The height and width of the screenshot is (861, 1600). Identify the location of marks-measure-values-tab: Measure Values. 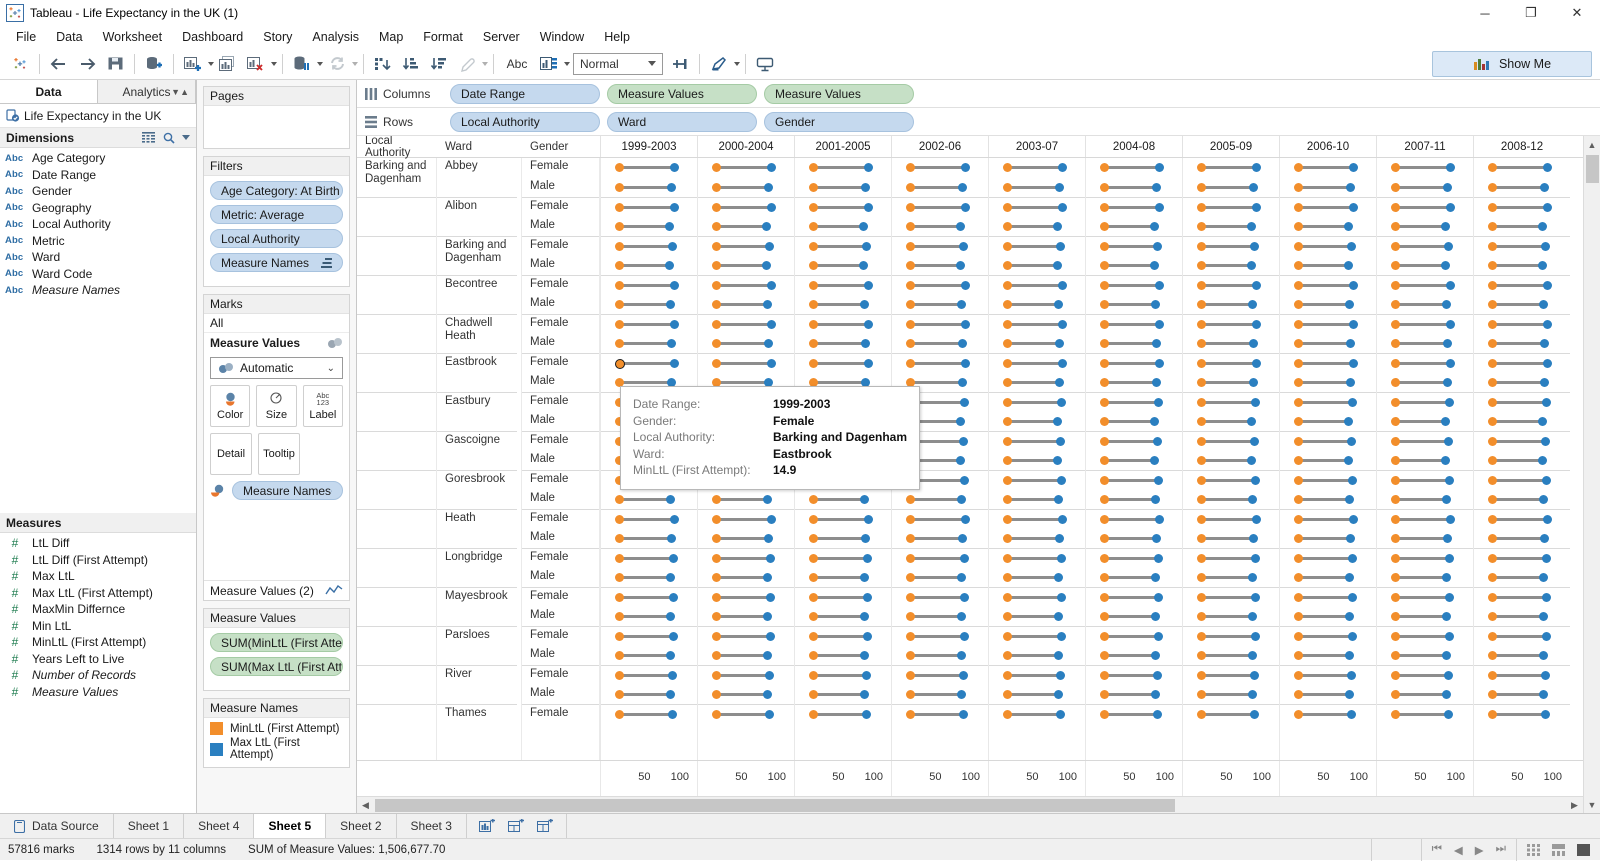
(276, 343).